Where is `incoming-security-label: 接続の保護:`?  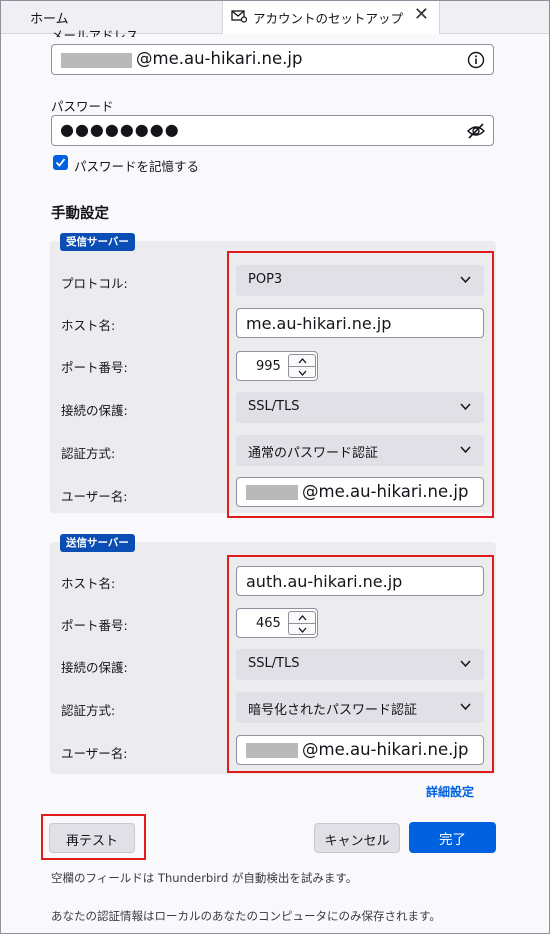
incoming-security-label: 接続の保護: is located at coordinates (94, 410).